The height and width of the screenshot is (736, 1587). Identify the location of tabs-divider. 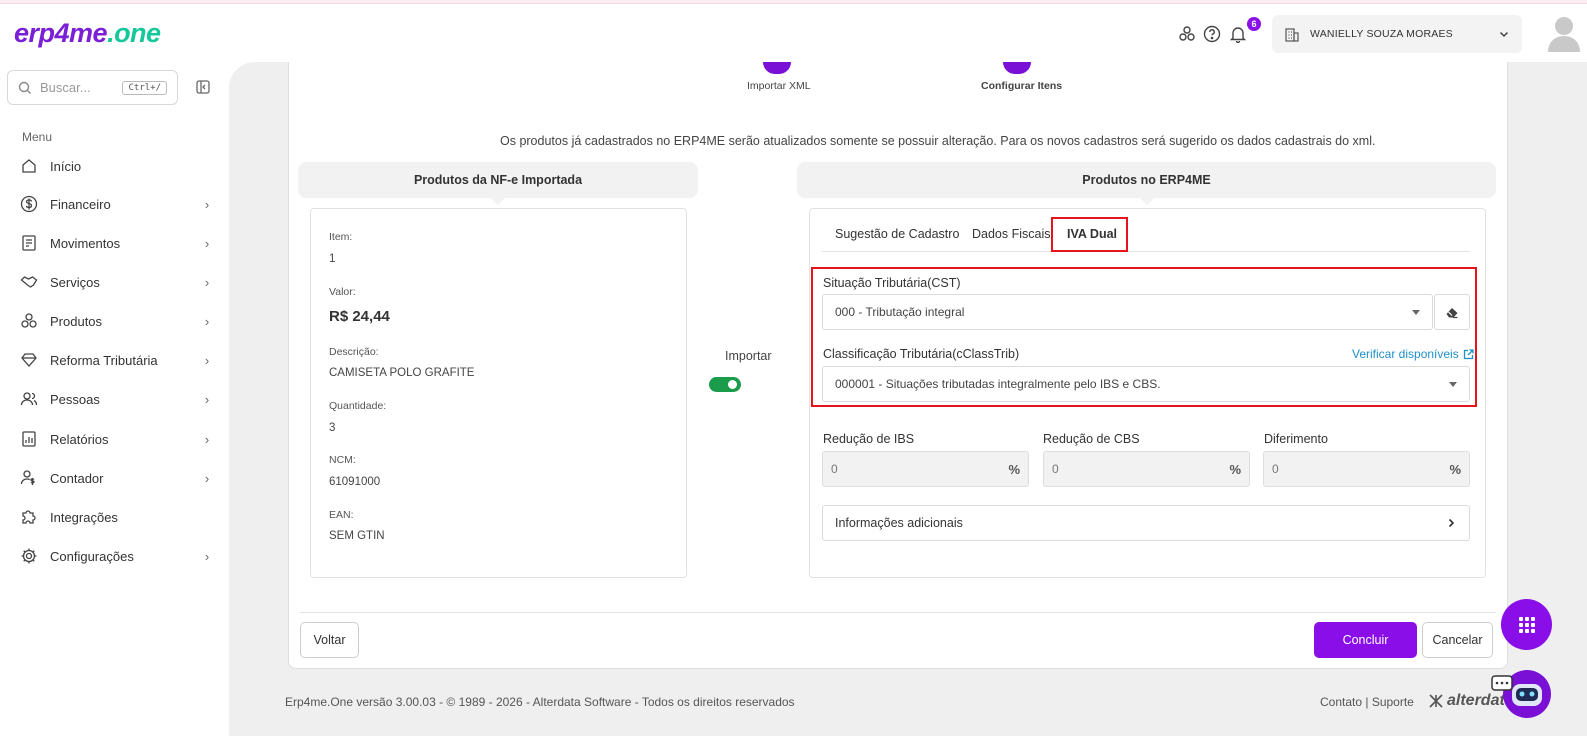
(1146, 251).